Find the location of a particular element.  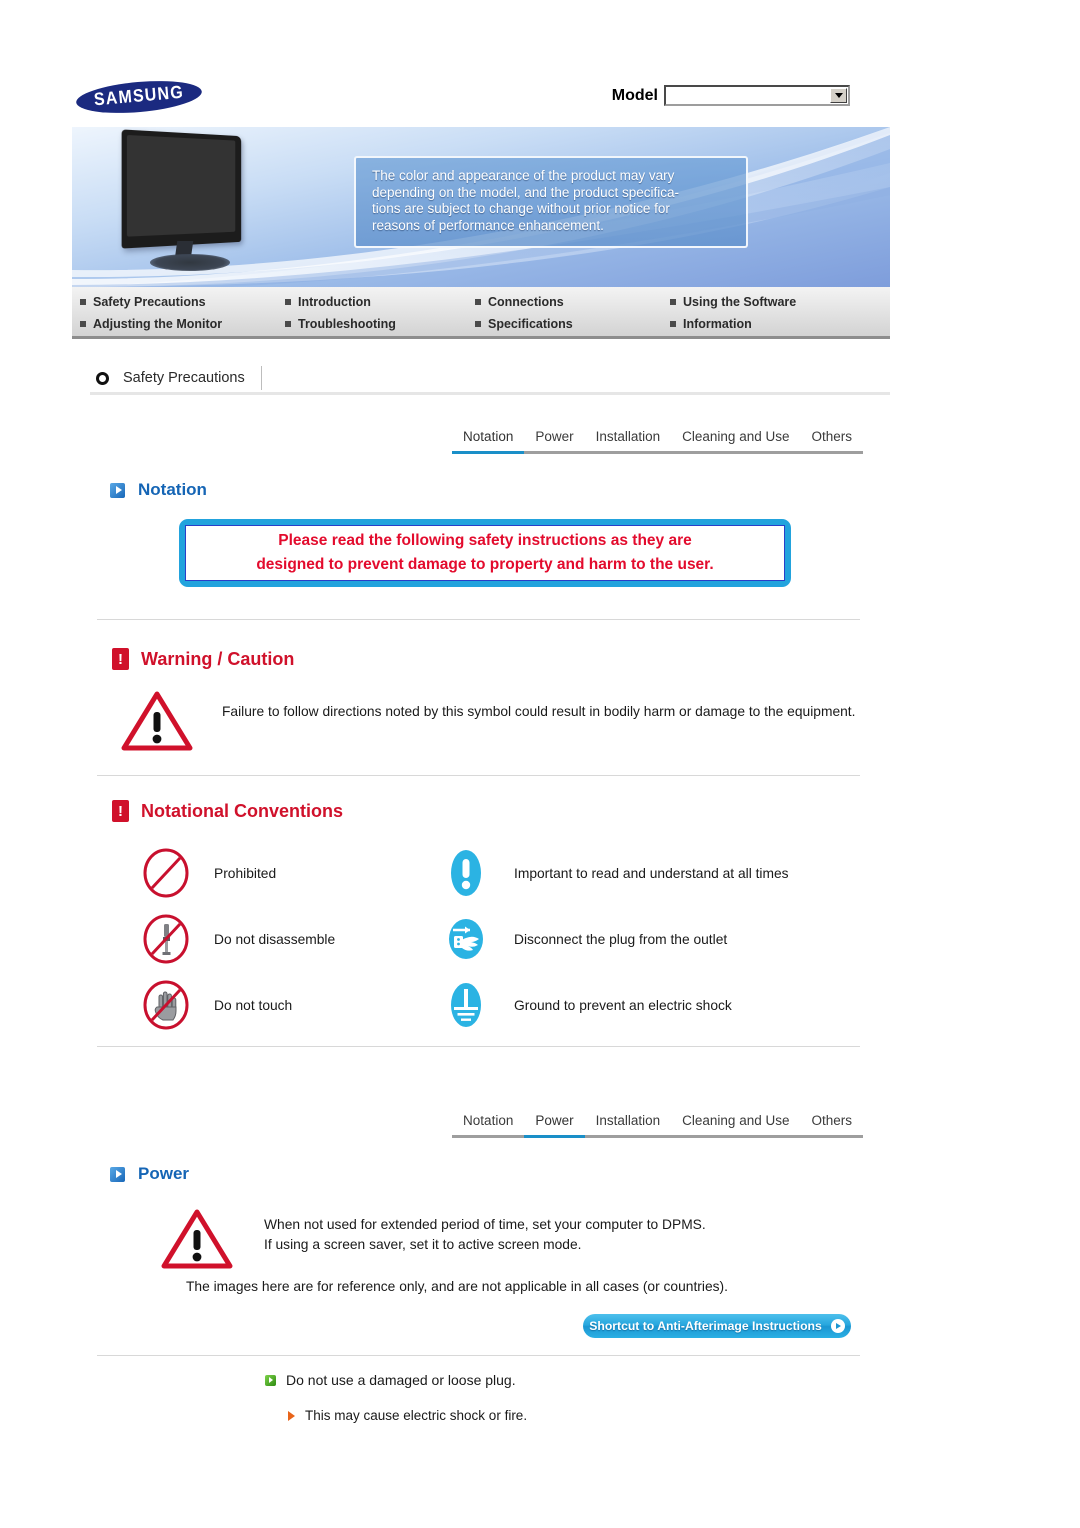

chevron-down-icon is located at coordinates (838, 95).